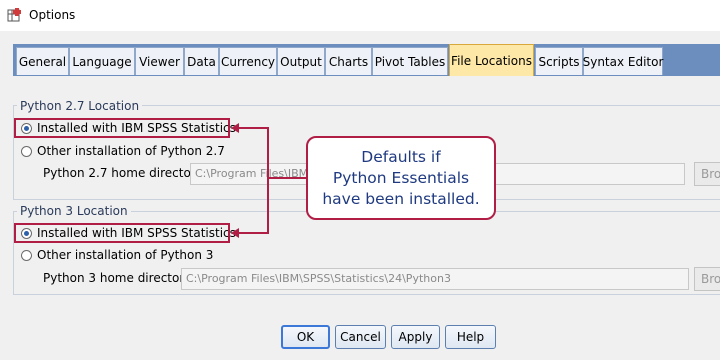  Describe the element at coordinates (305, 337) in the screenshot. I see `ok-button: OK` at that location.